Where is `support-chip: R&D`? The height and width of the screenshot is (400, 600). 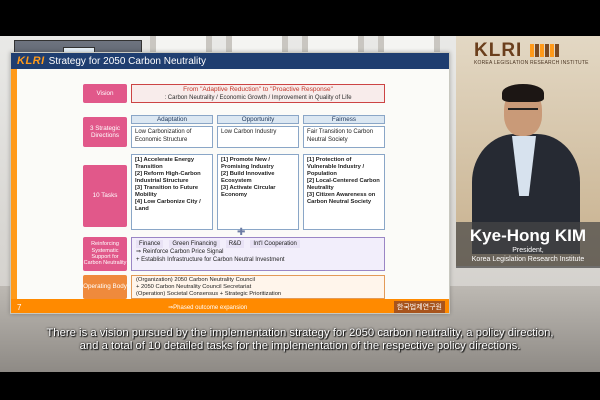
support-chip: R&D is located at coordinates (235, 244).